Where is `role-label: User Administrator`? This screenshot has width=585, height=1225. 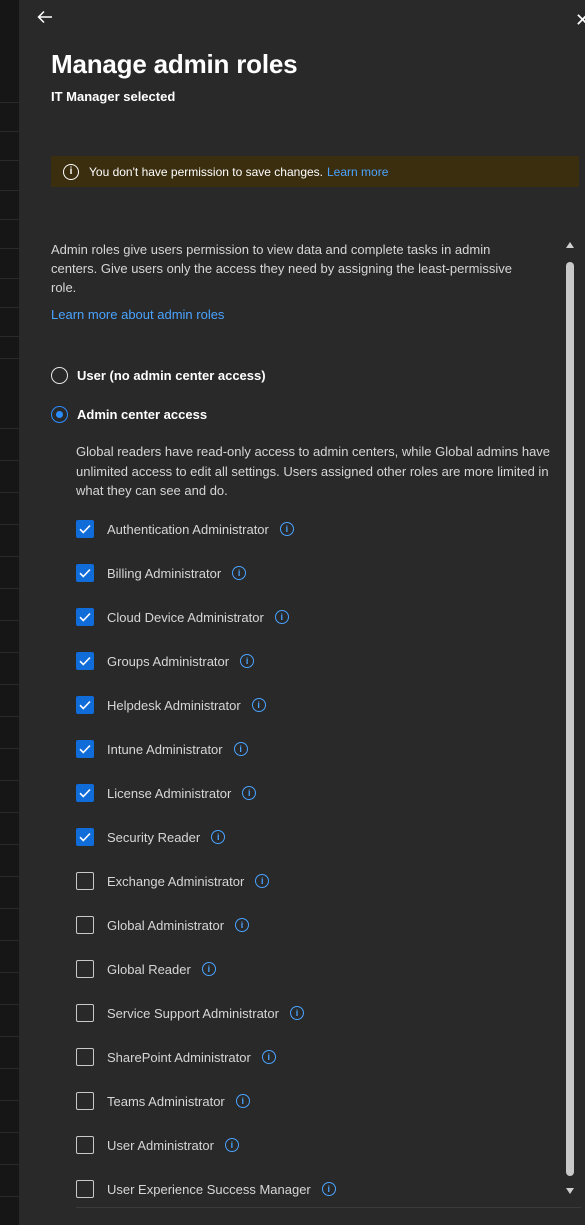 role-label: User Administrator is located at coordinates (160, 1145).